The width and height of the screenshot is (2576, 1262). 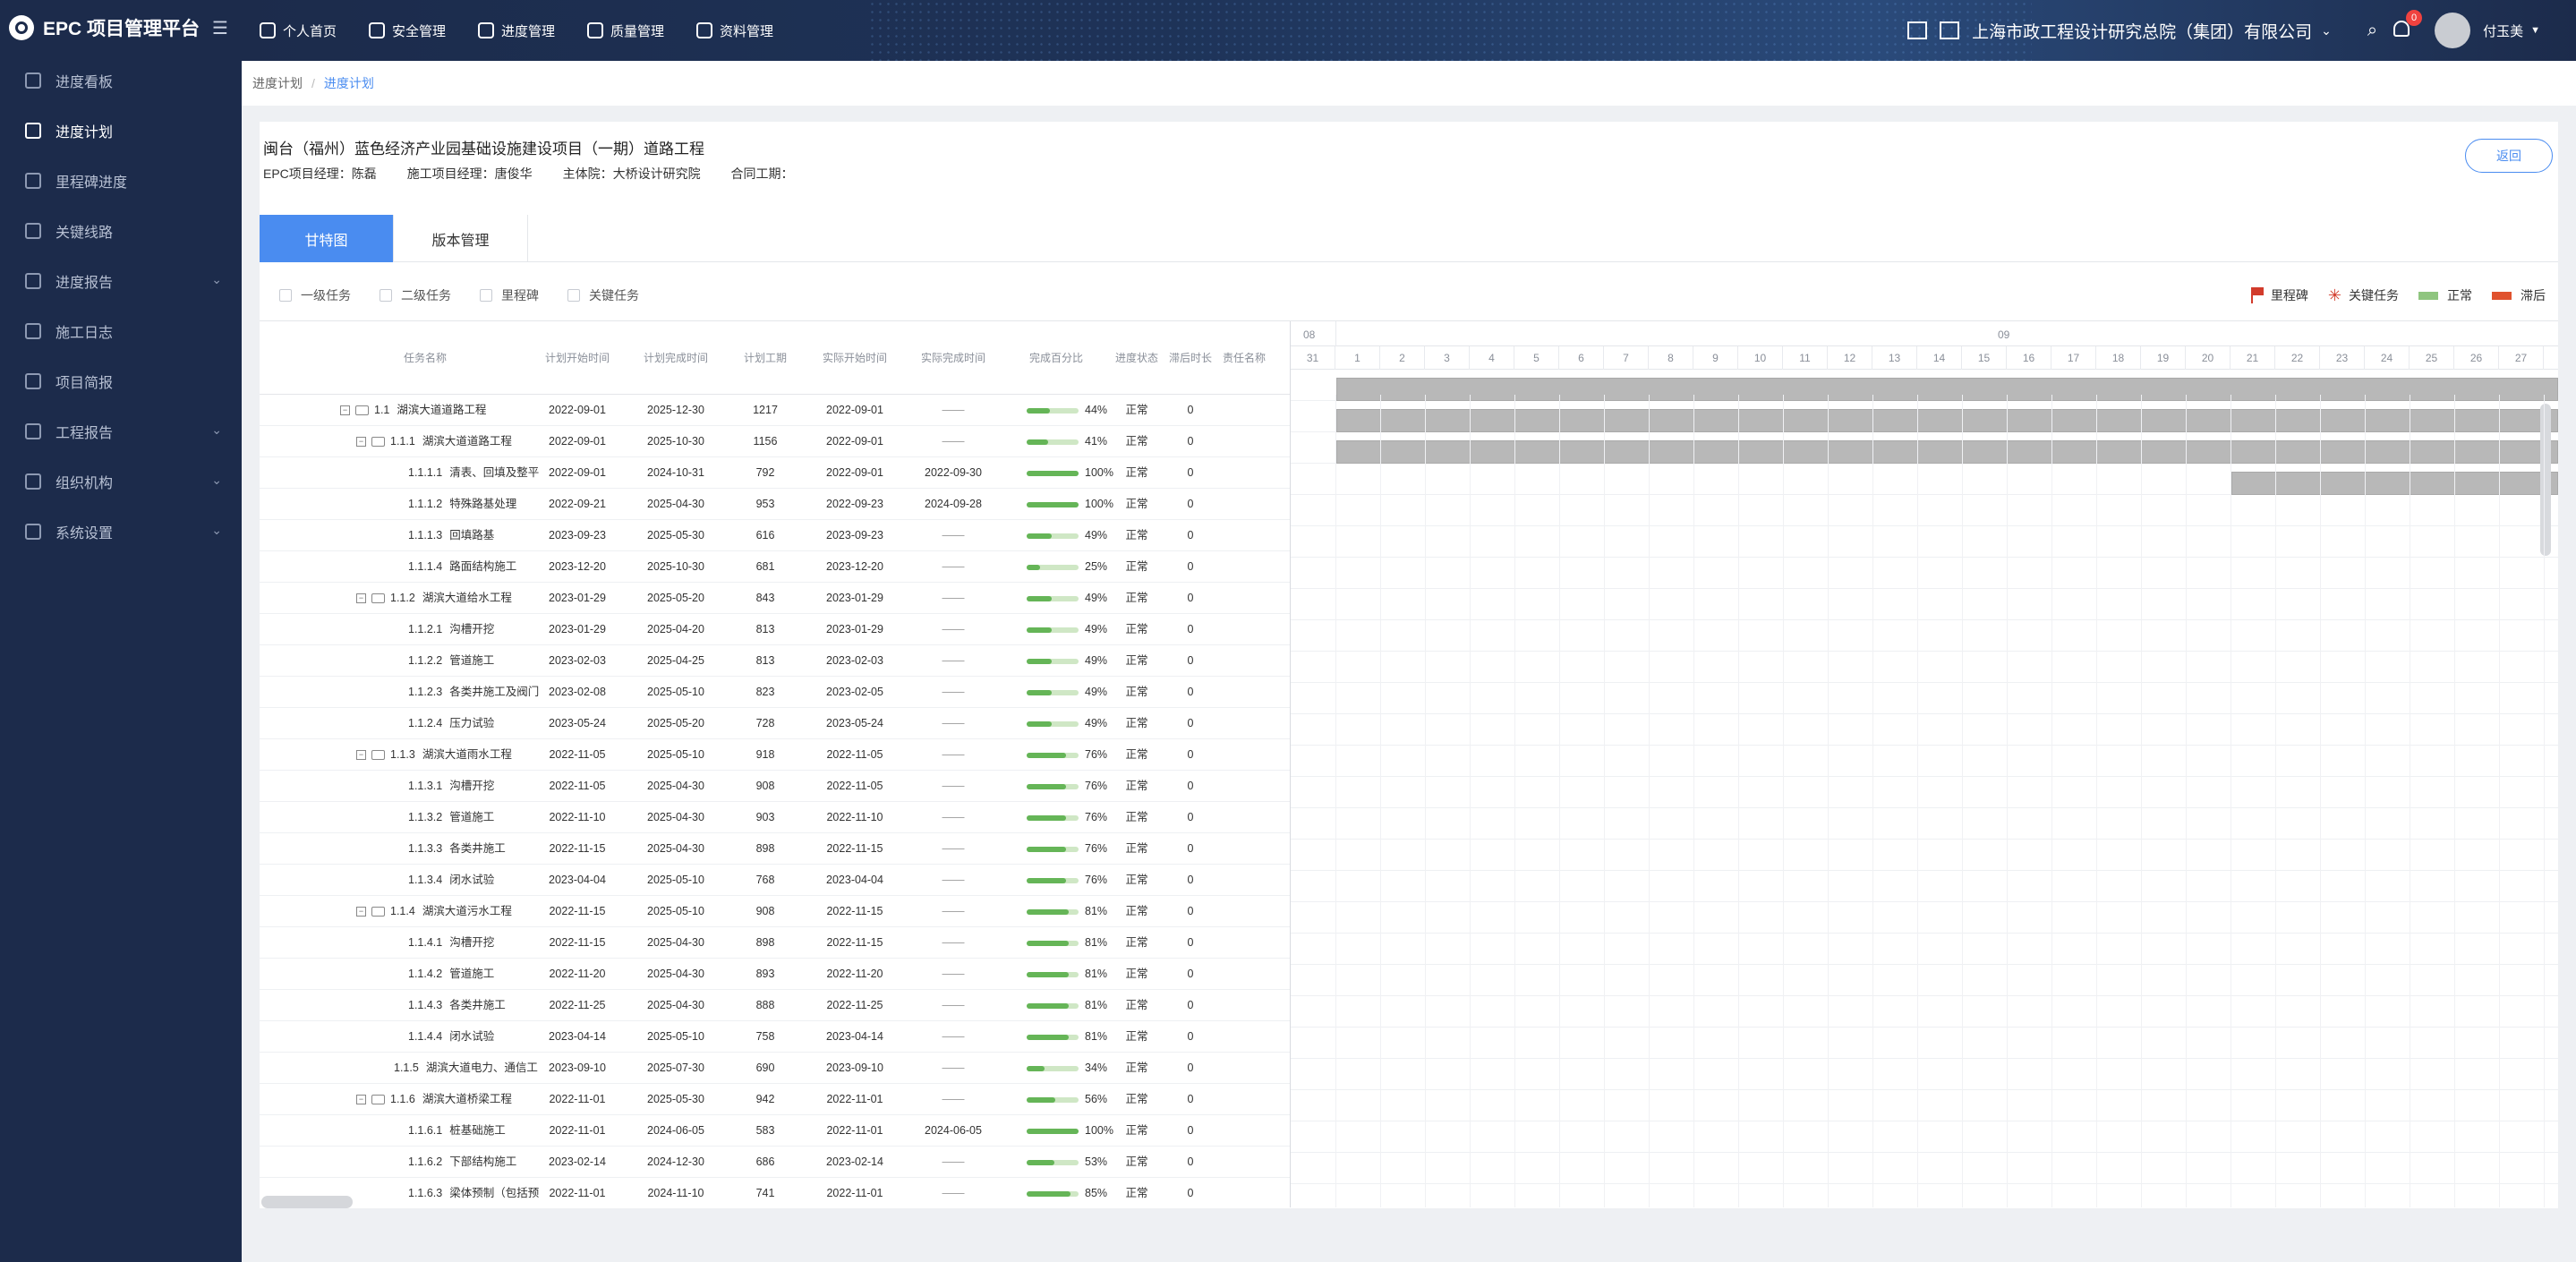 I want to click on column-header: 计划工期, so click(x=765, y=357).